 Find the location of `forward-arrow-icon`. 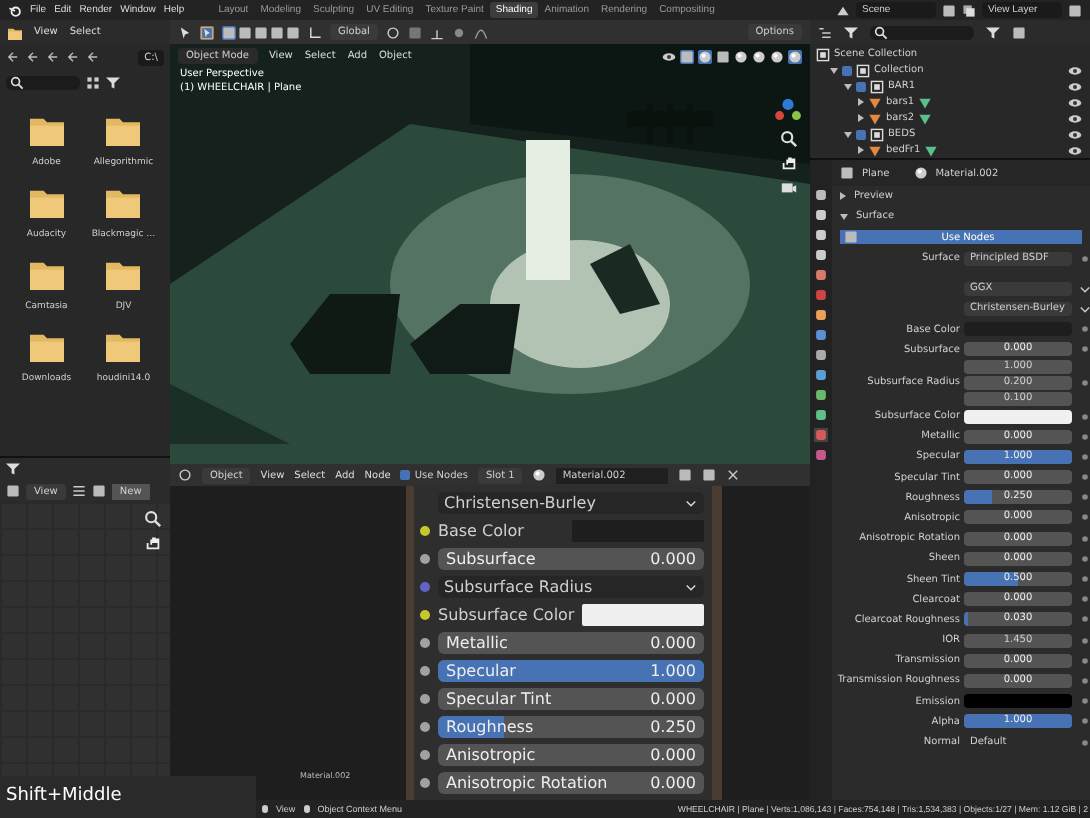

forward-arrow-icon is located at coordinates (33, 57).